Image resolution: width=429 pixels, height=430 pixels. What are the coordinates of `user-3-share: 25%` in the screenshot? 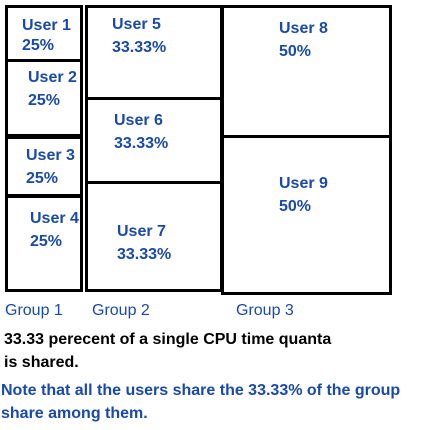 It's located at (42, 178).